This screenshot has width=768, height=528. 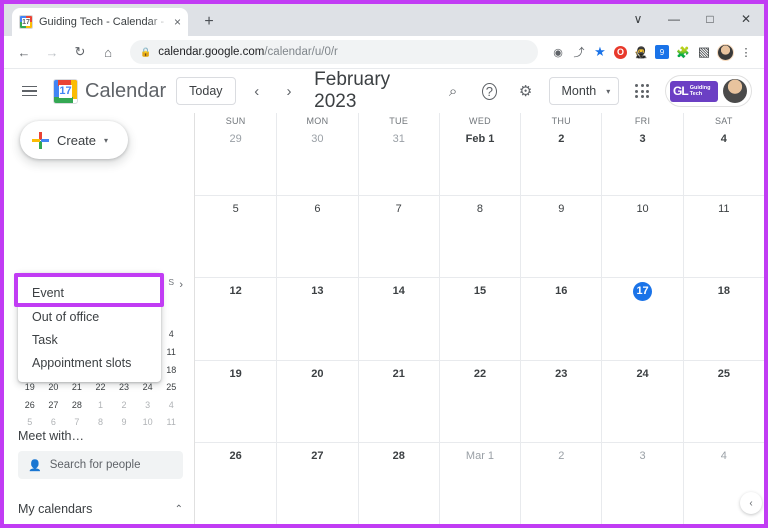 I want to click on search-for-people-input: 👤 Search for people, so click(x=100, y=465).